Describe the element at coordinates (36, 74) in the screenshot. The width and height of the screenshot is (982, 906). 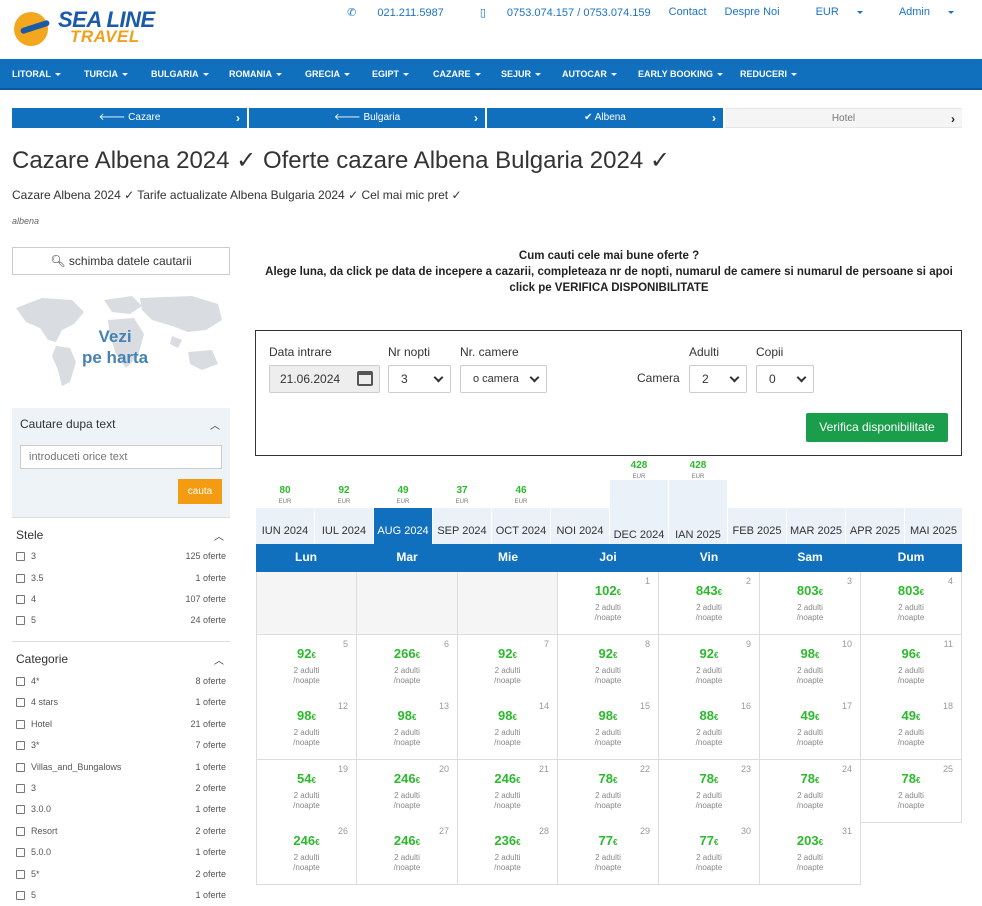
I see `nav-item-litoral: LITORAL` at that location.